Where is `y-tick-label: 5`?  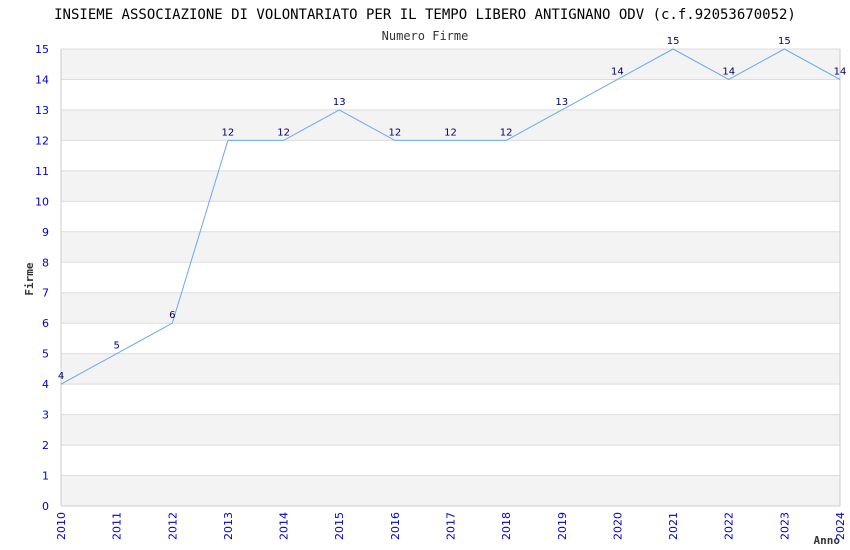
y-tick-label: 5 is located at coordinates (45, 354).